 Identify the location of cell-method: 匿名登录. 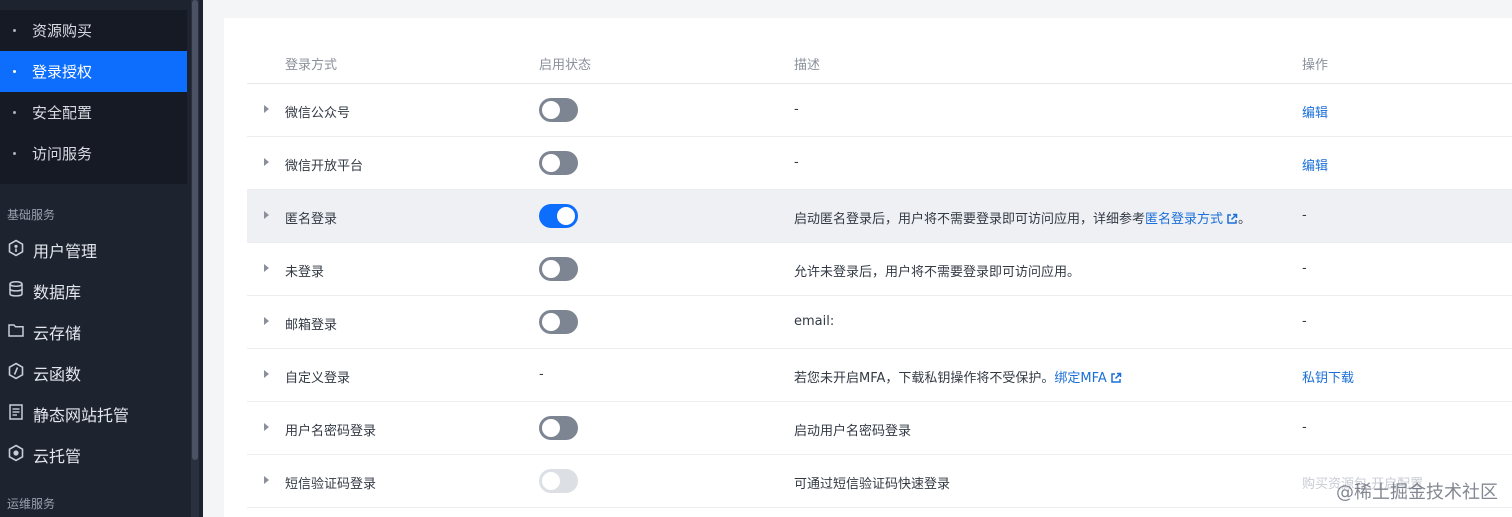
(311, 219).